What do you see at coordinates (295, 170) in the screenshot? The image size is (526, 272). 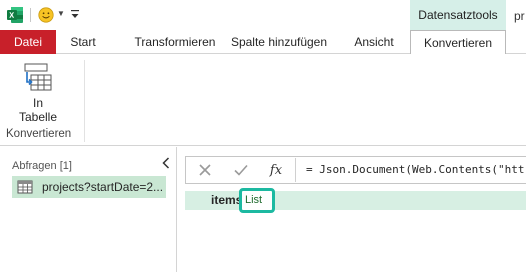 I see `formula-bar-separator` at bounding box center [295, 170].